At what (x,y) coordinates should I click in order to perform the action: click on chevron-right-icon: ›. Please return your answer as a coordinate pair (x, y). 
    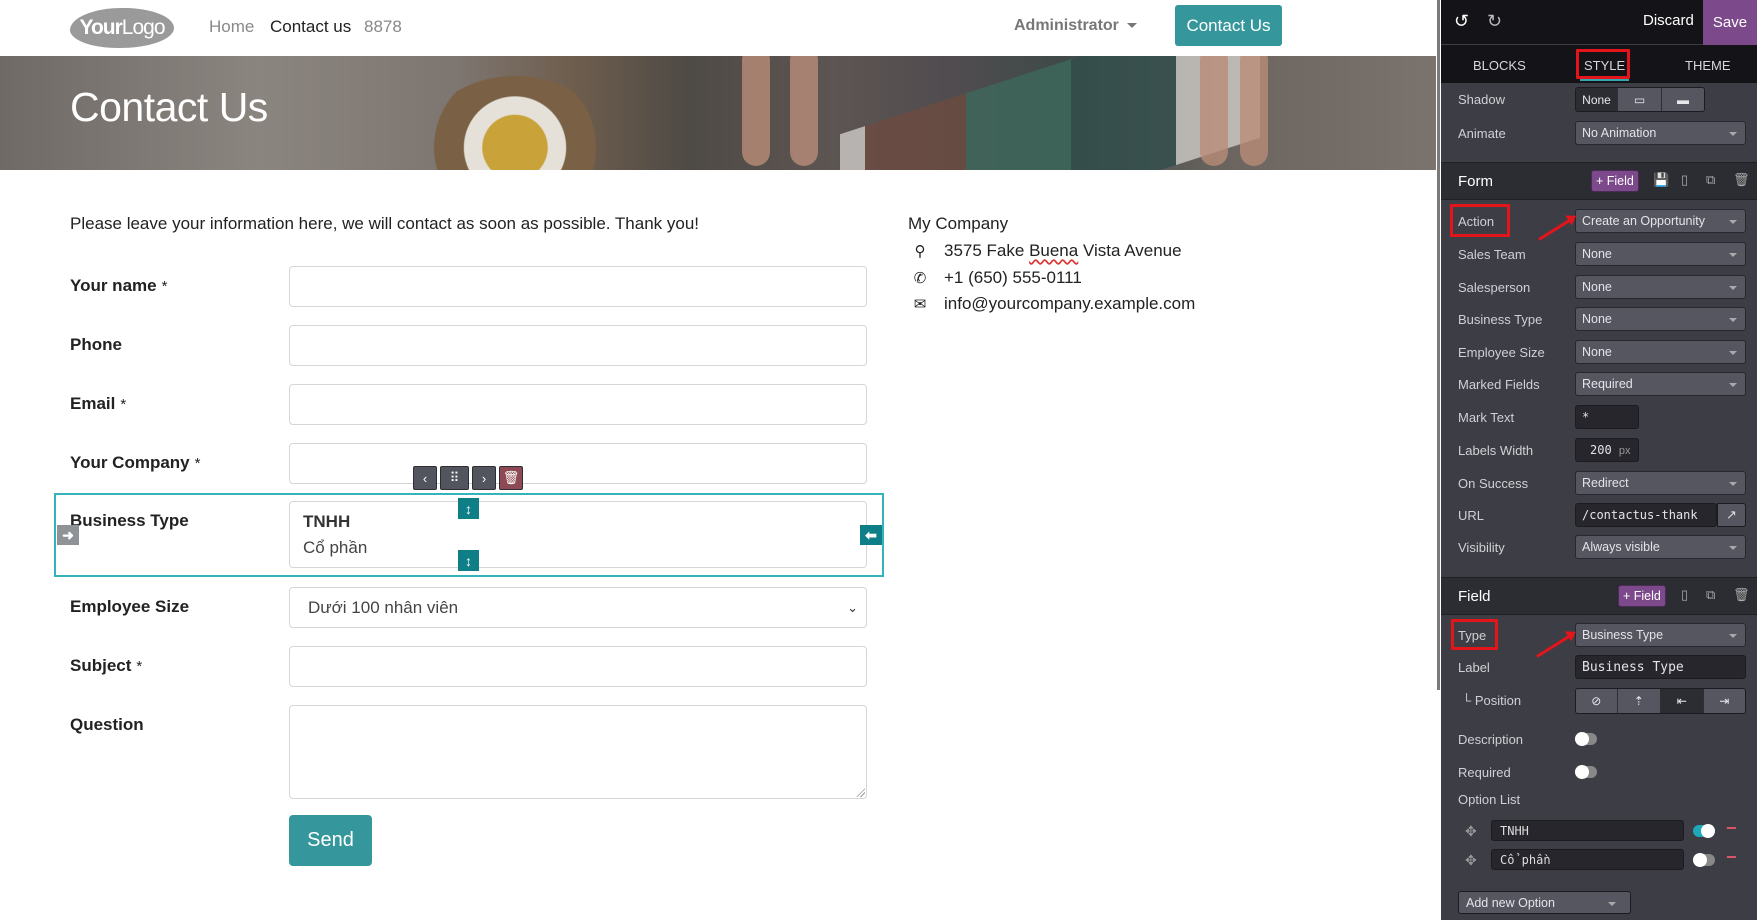
    Looking at the image, I should click on (484, 478).